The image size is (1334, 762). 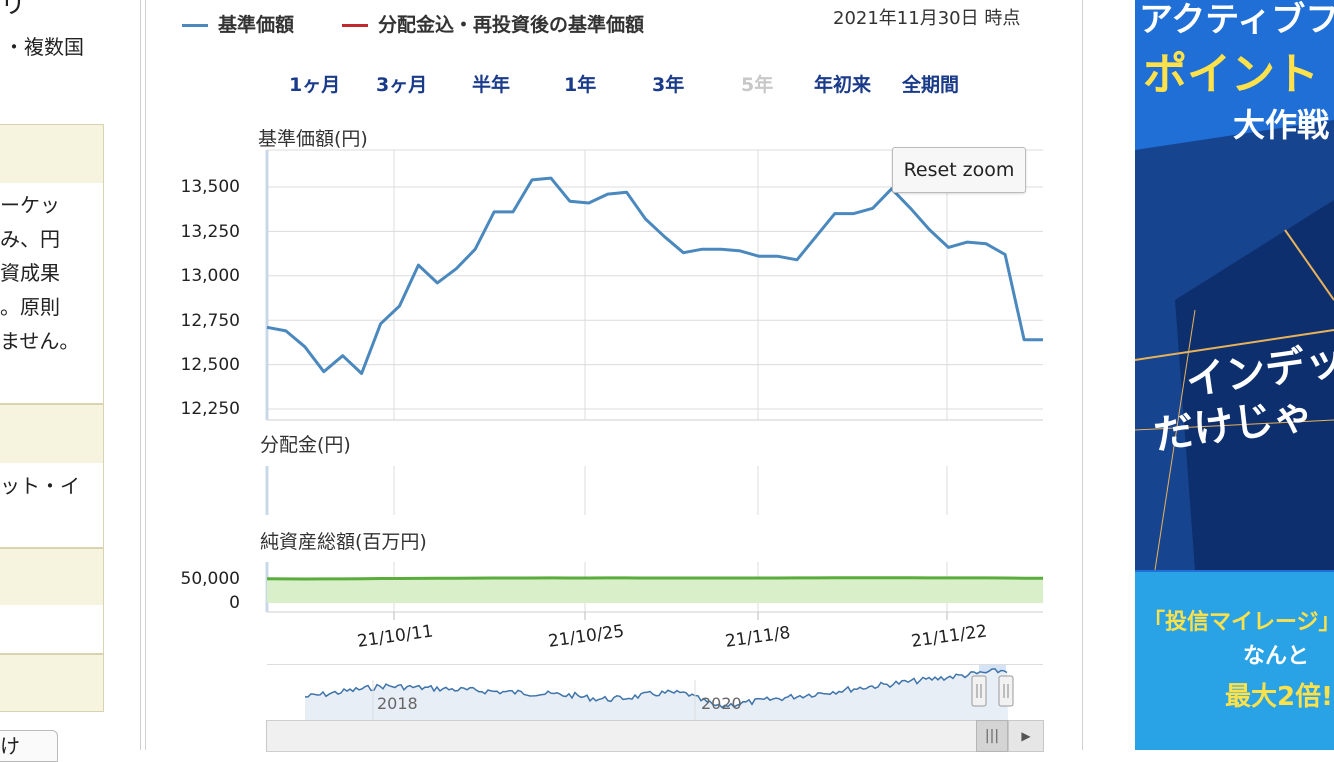 I want to click on scrollbar-track, so click(x=637, y=736).